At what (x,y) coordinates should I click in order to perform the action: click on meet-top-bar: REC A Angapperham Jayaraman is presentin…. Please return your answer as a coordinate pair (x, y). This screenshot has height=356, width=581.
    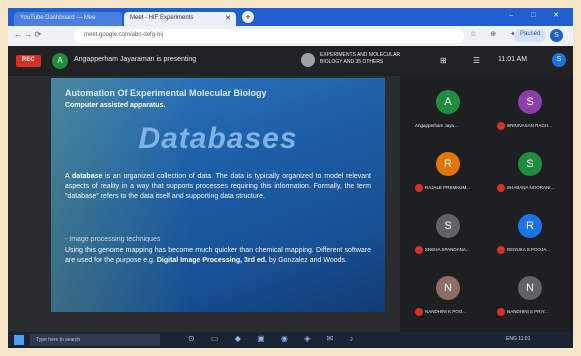
    Looking at the image, I should click on (290, 61).